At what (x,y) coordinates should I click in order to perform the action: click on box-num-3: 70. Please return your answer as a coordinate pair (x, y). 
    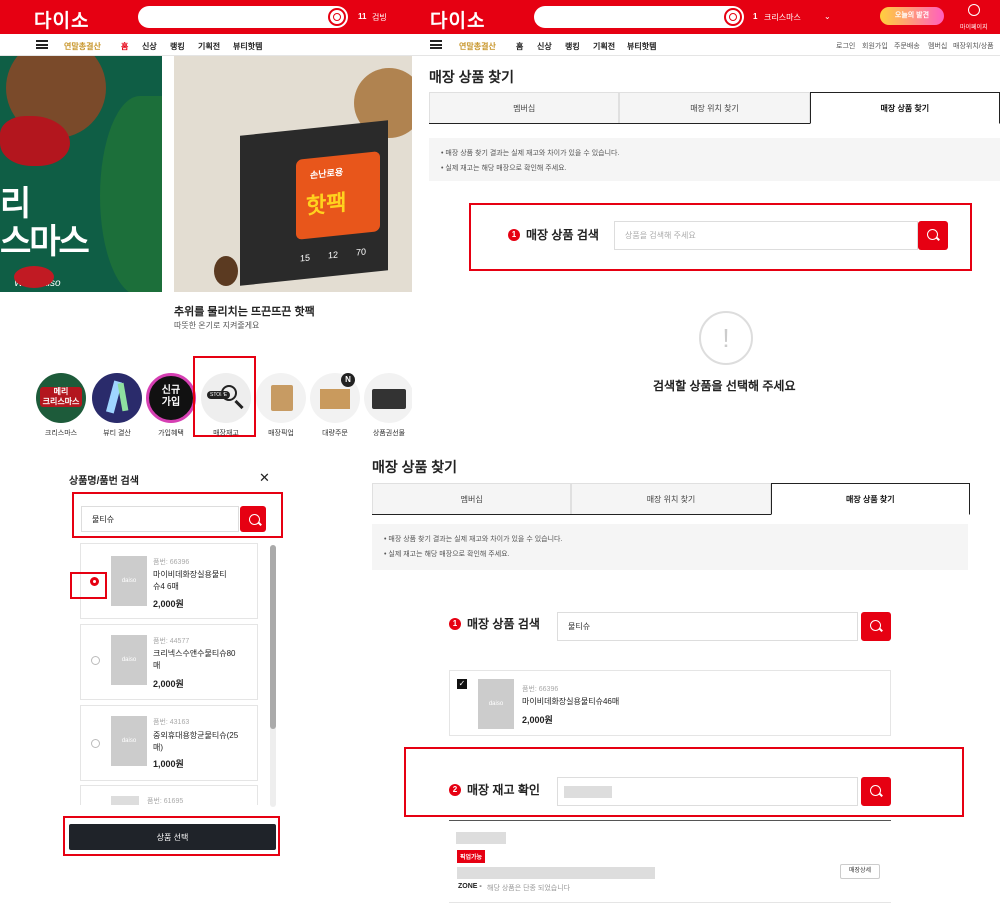
    Looking at the image, I should click on (361, 252).